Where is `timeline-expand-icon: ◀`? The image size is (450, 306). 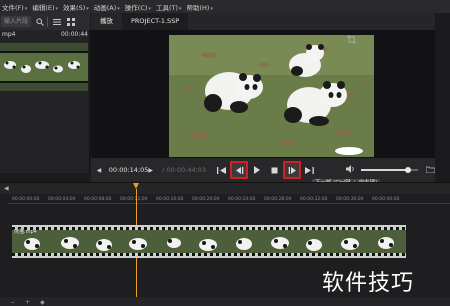
timeline-expand-icon: ◀ is located at coordinates (6, 188).